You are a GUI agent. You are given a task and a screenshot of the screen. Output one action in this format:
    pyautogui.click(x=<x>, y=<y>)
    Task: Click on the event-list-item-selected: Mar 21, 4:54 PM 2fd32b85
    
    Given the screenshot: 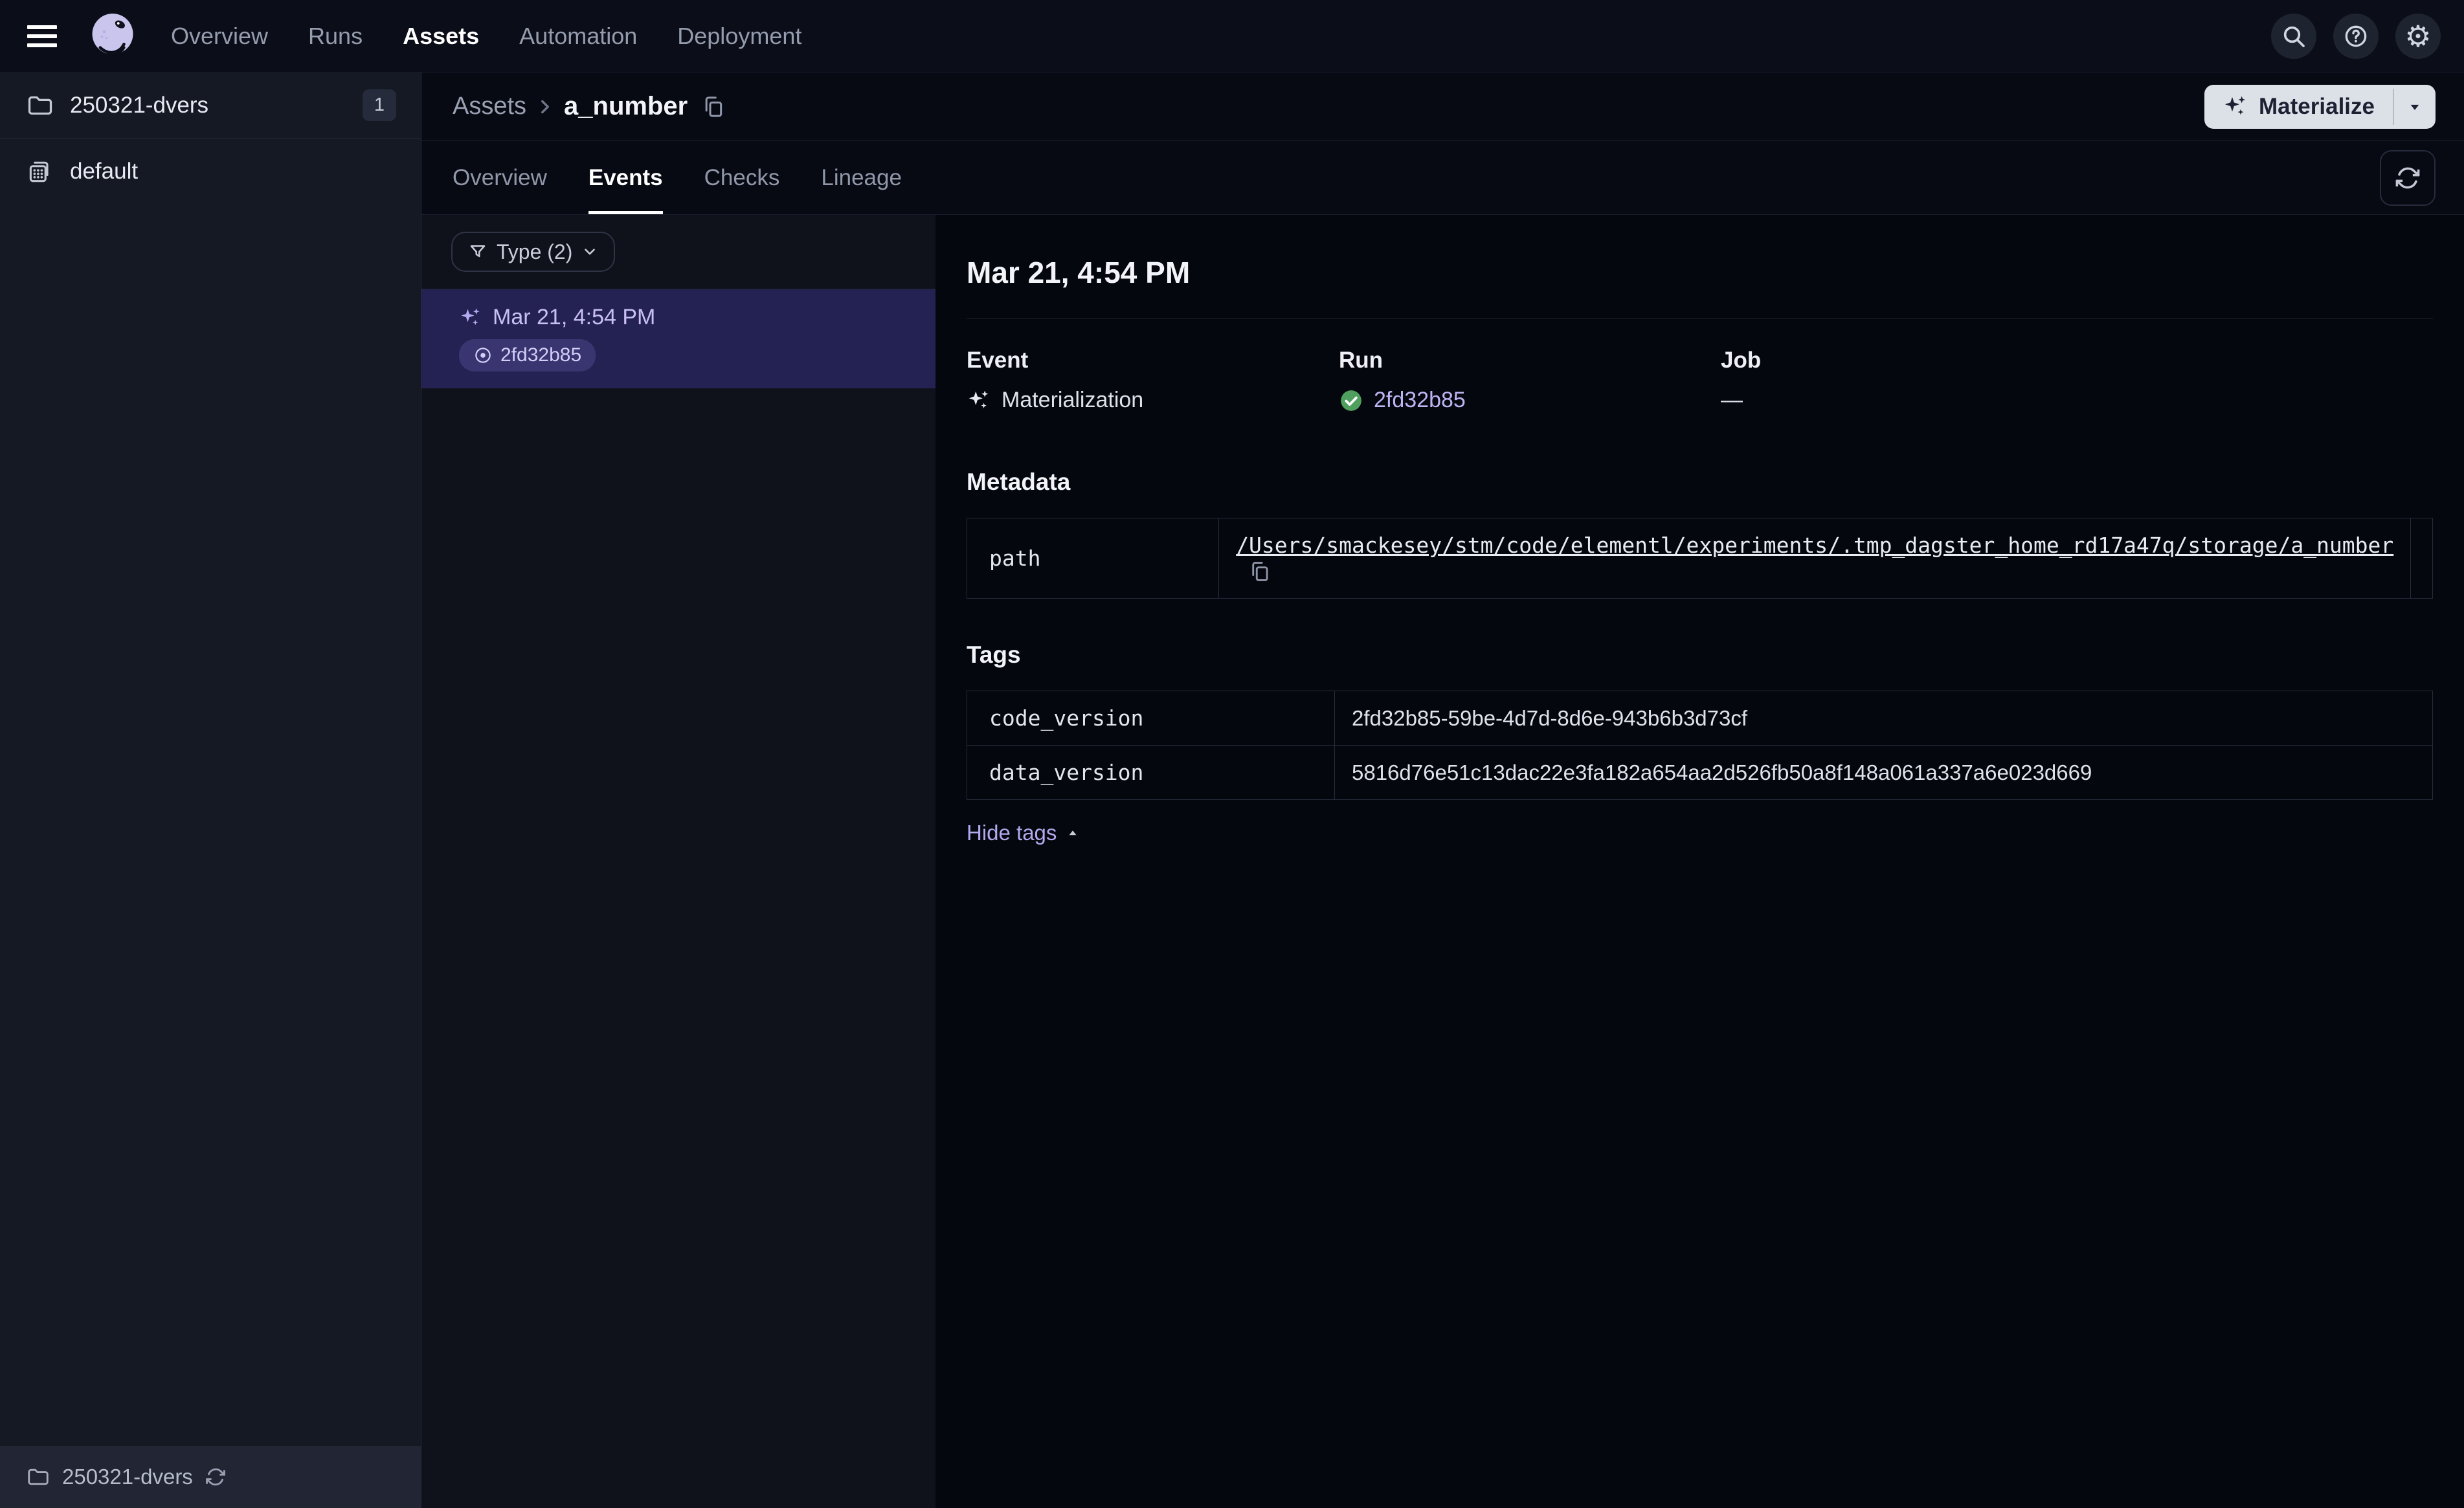 What is the action you would take?
    pyautogui.click(x=678, y=339)
    